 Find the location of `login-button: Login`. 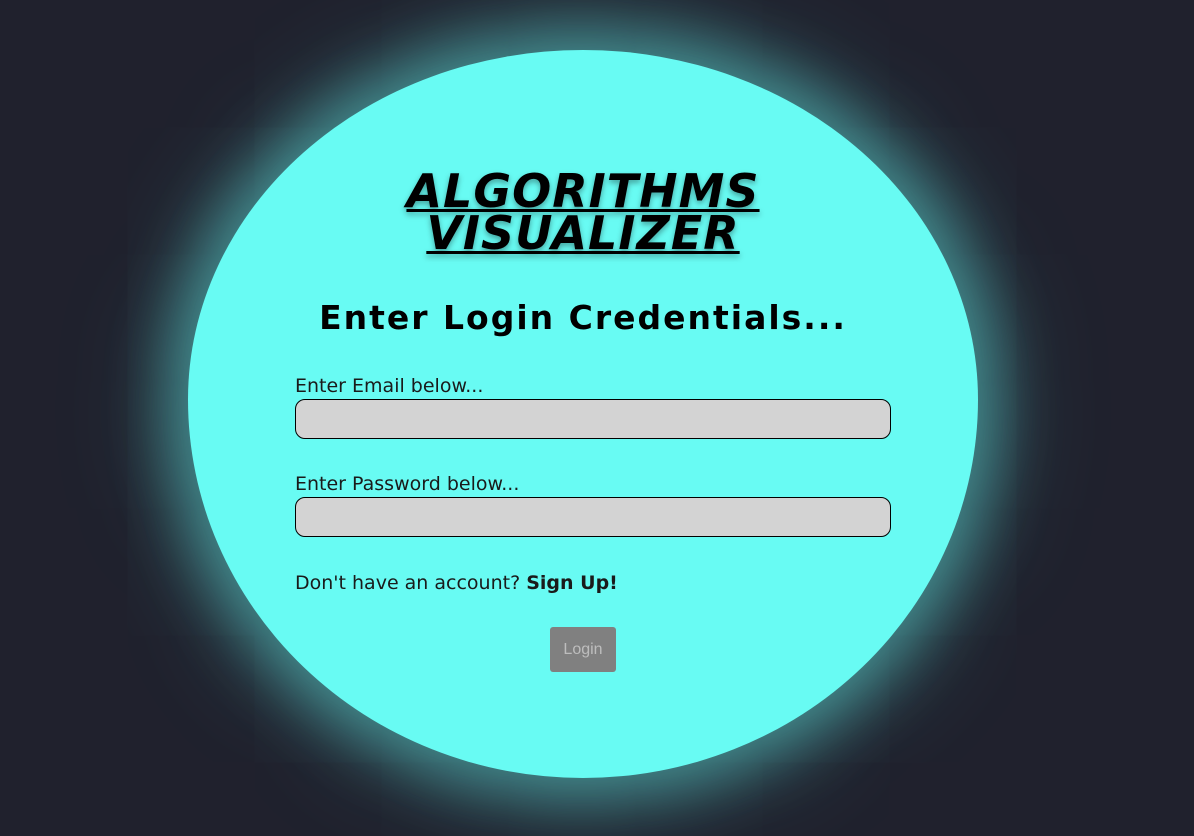

login-button: Login is located at coordinates (583, 649).